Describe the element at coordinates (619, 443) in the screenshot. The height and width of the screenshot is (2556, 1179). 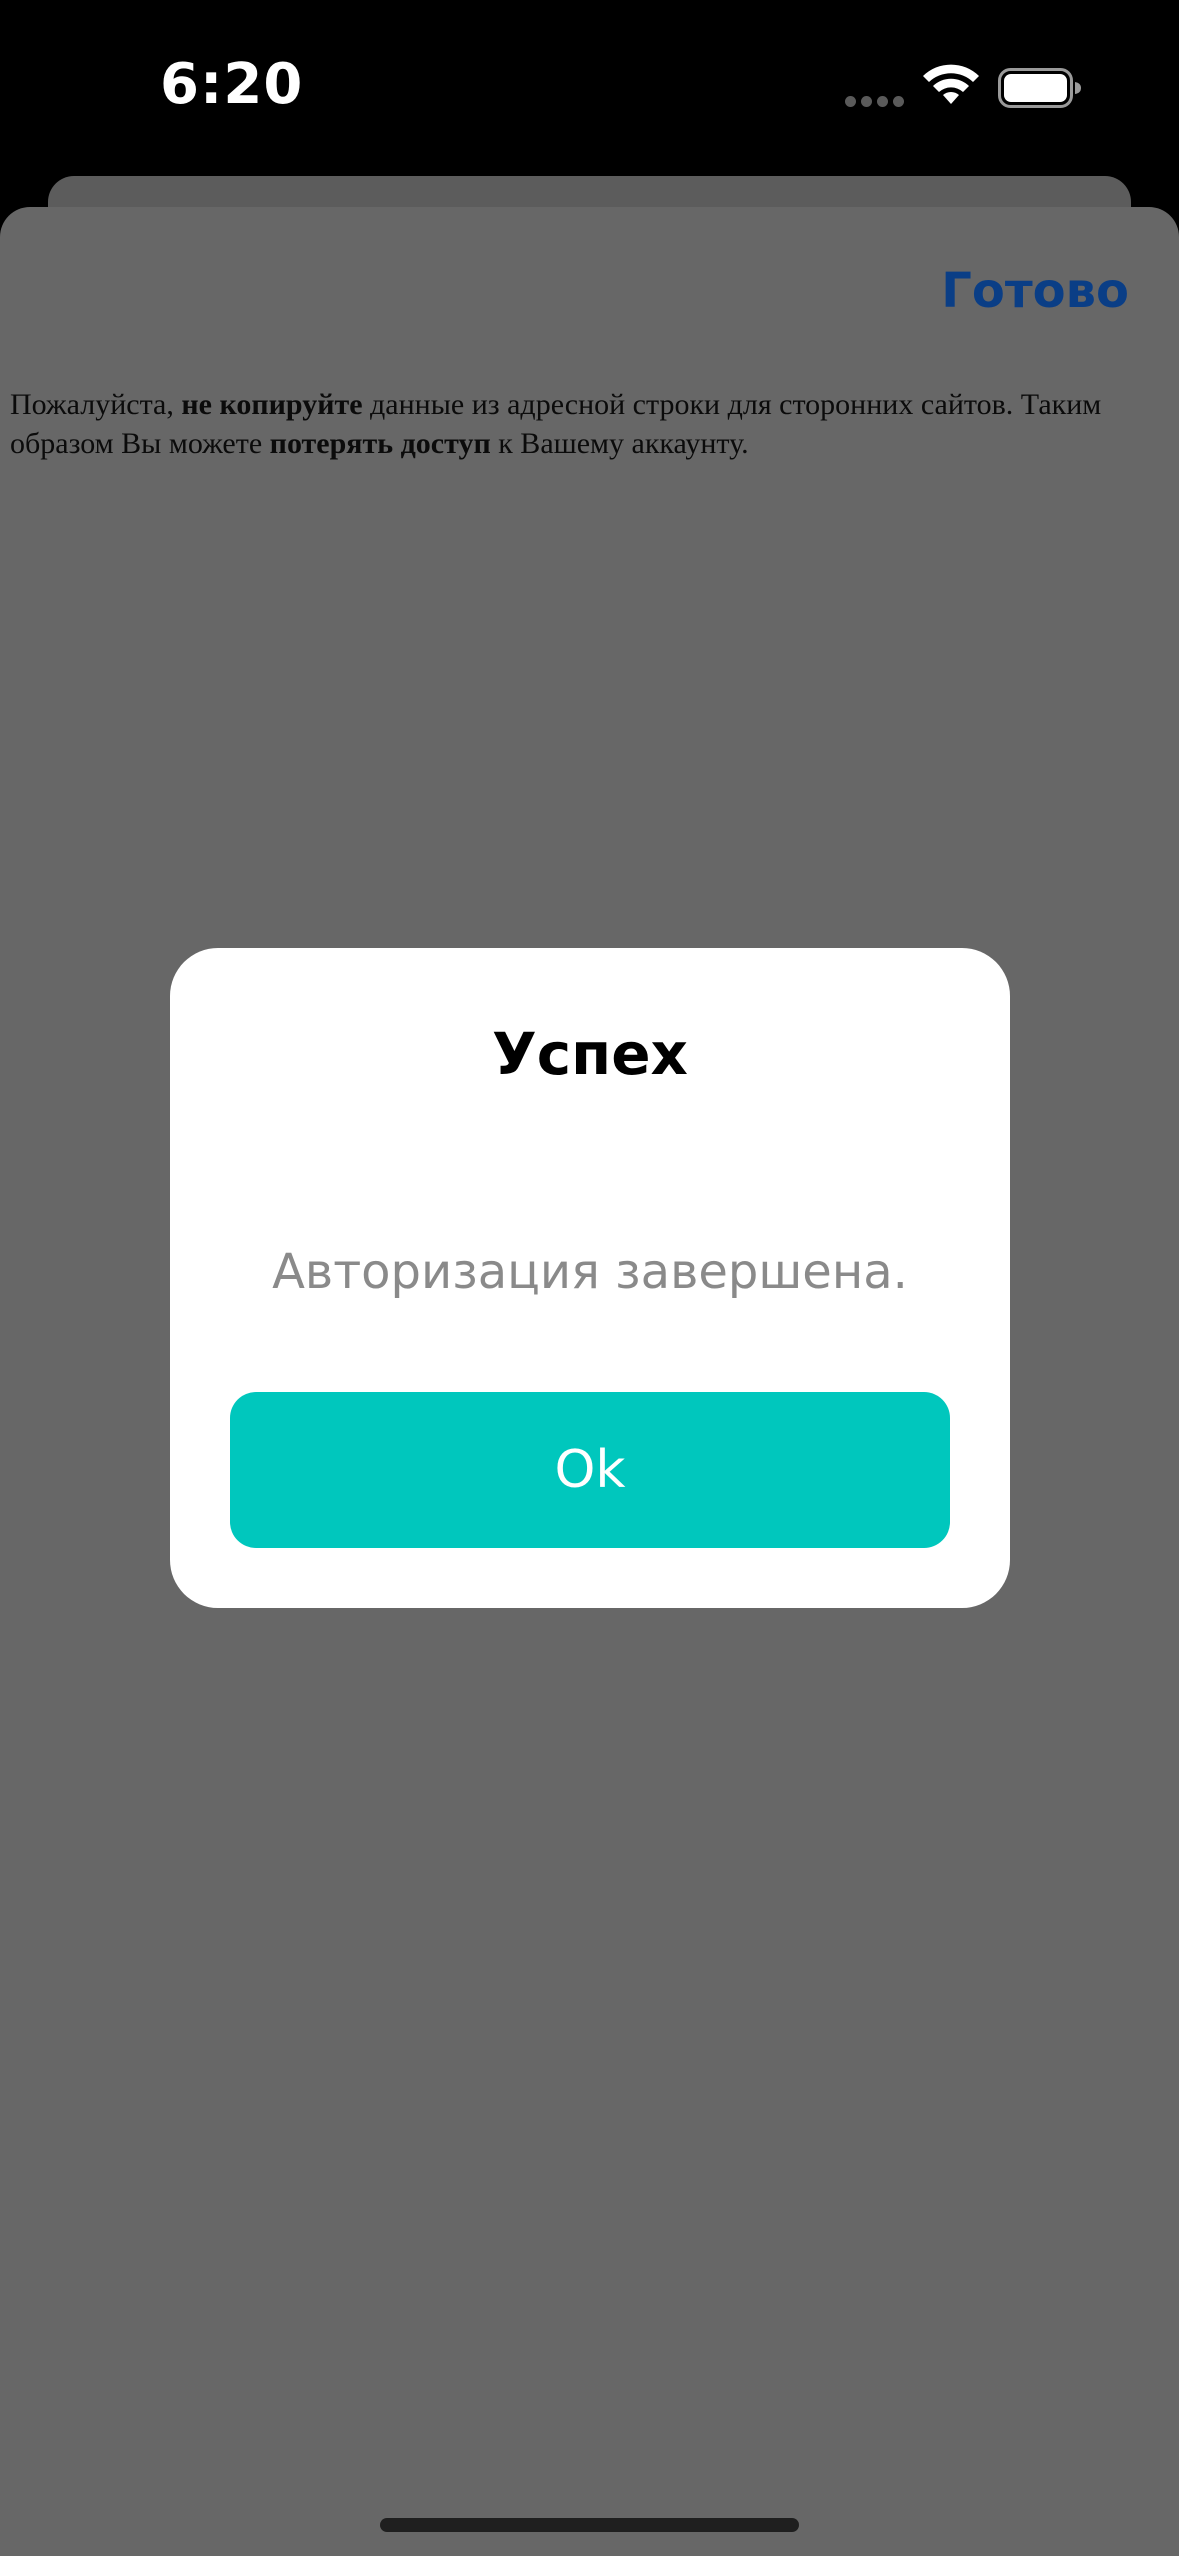
I see `notice-text-3: к Вашему аккаунту.` at that location.